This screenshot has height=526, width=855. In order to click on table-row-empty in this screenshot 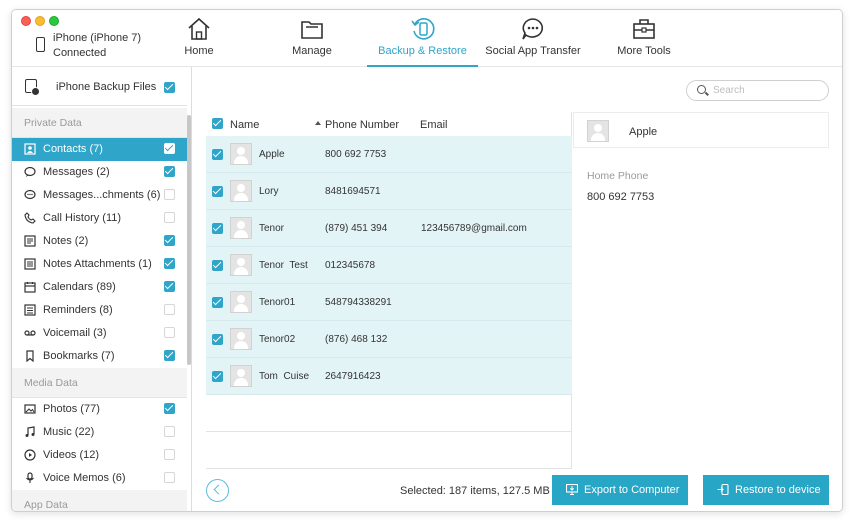, I will do `click(389, 413)`.